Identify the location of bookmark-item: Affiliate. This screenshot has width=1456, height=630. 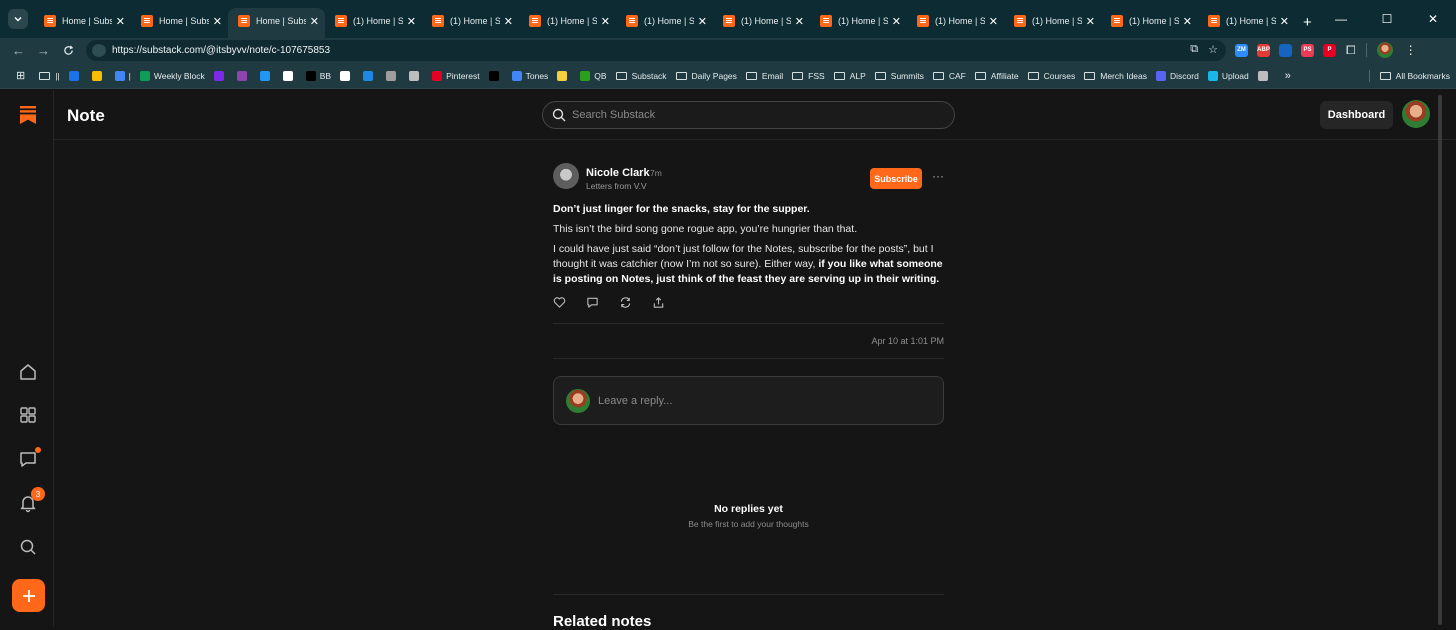
(996, 76).